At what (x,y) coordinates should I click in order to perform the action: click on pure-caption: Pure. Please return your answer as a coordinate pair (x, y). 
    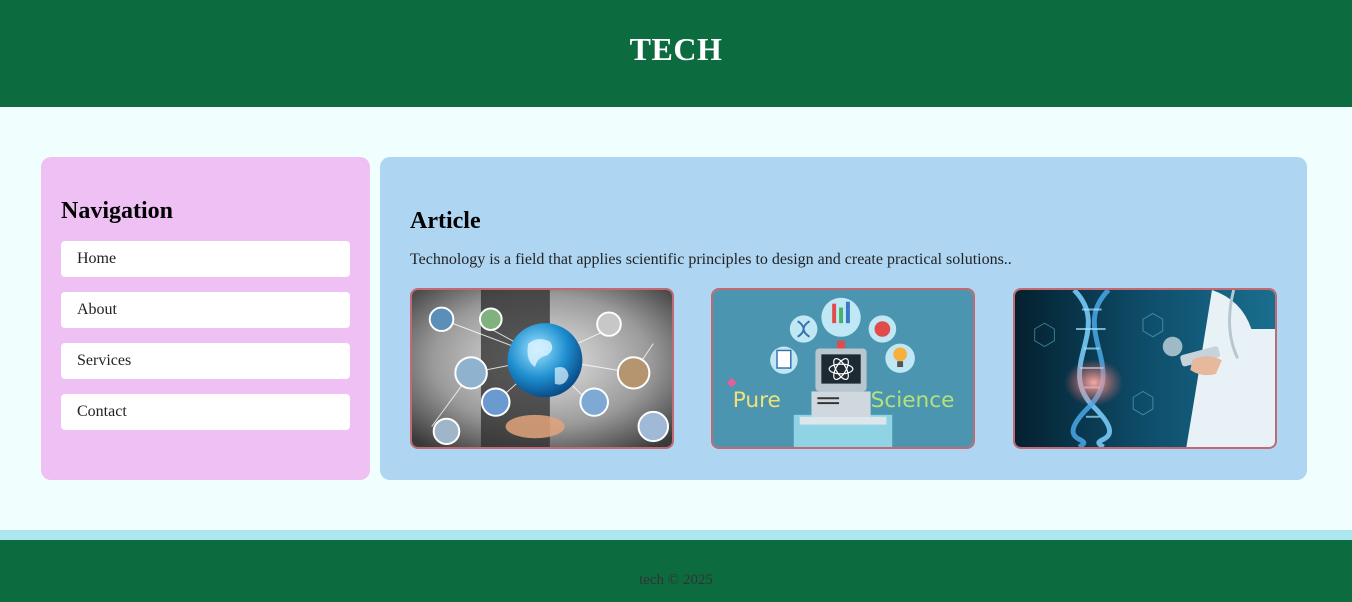
    Looking at the image, I should click on (757, 400).